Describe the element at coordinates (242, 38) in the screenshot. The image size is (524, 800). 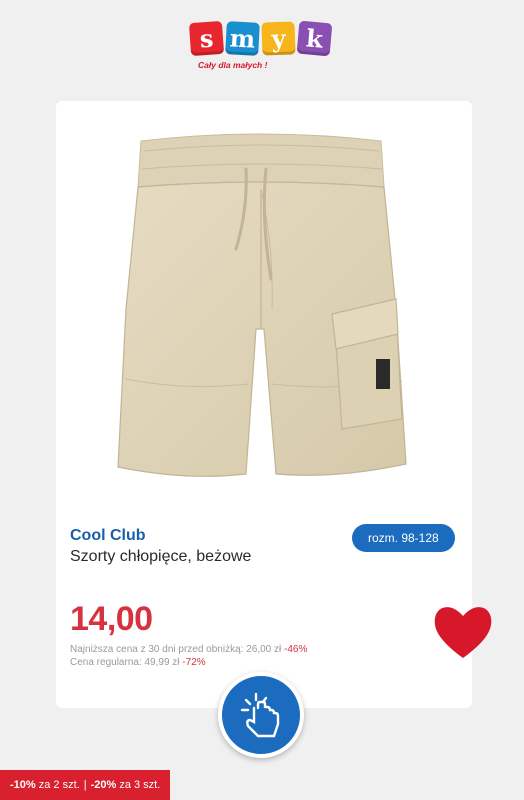
I see `logo-letter-m: m` at that location.